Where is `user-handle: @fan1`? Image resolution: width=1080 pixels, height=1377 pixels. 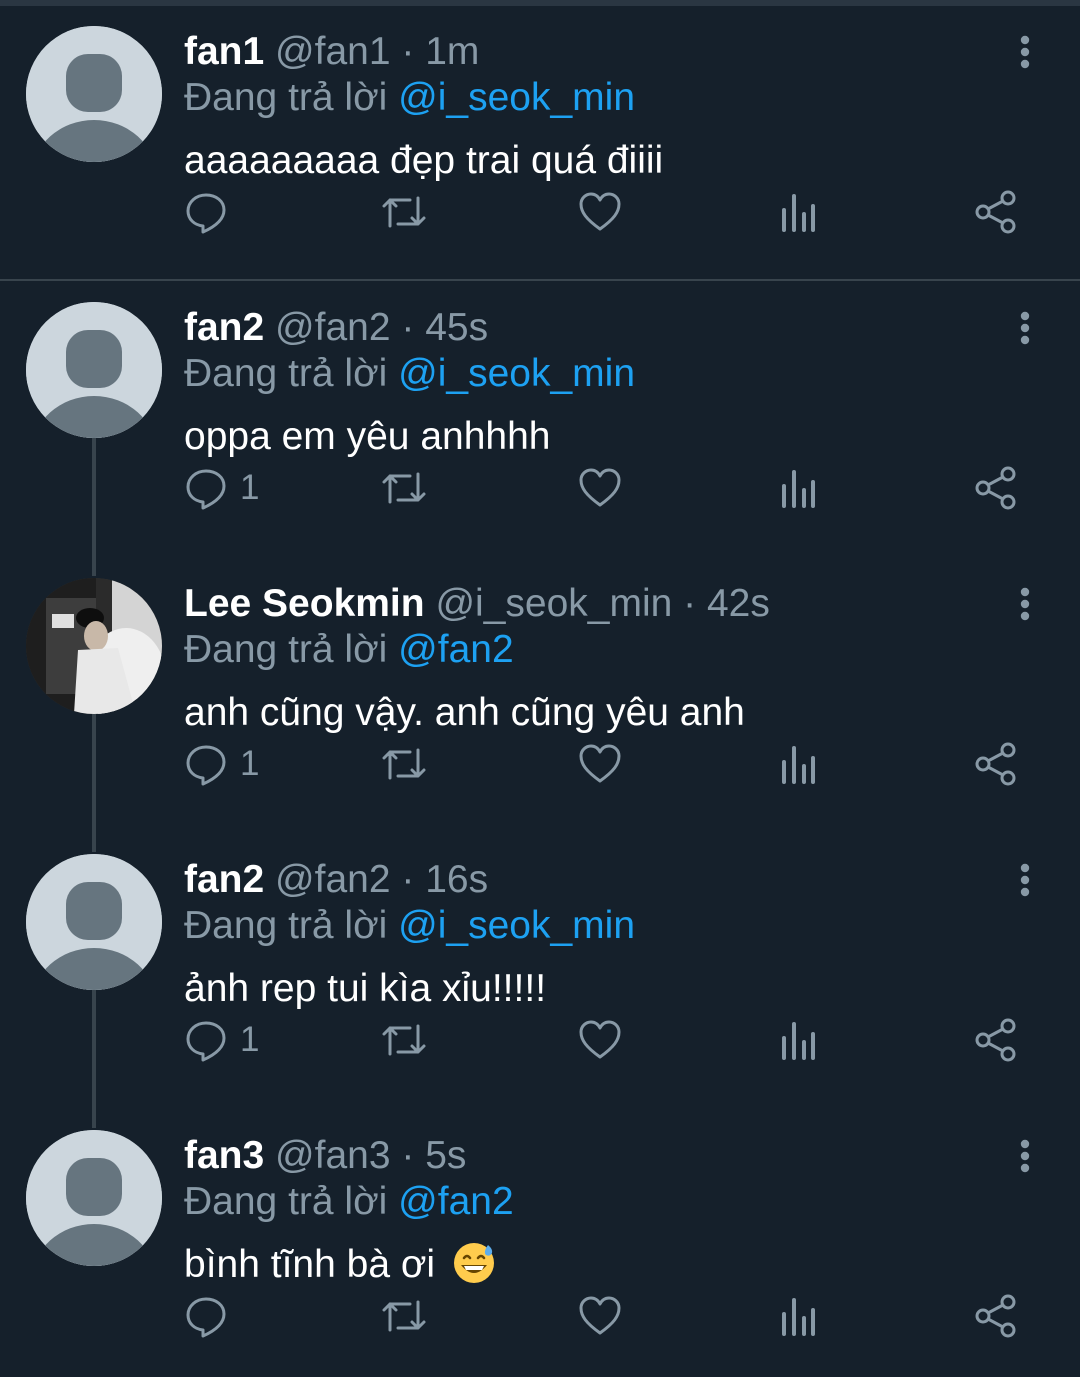 user-handle: @fan1 is located at coordinates (333, 51).